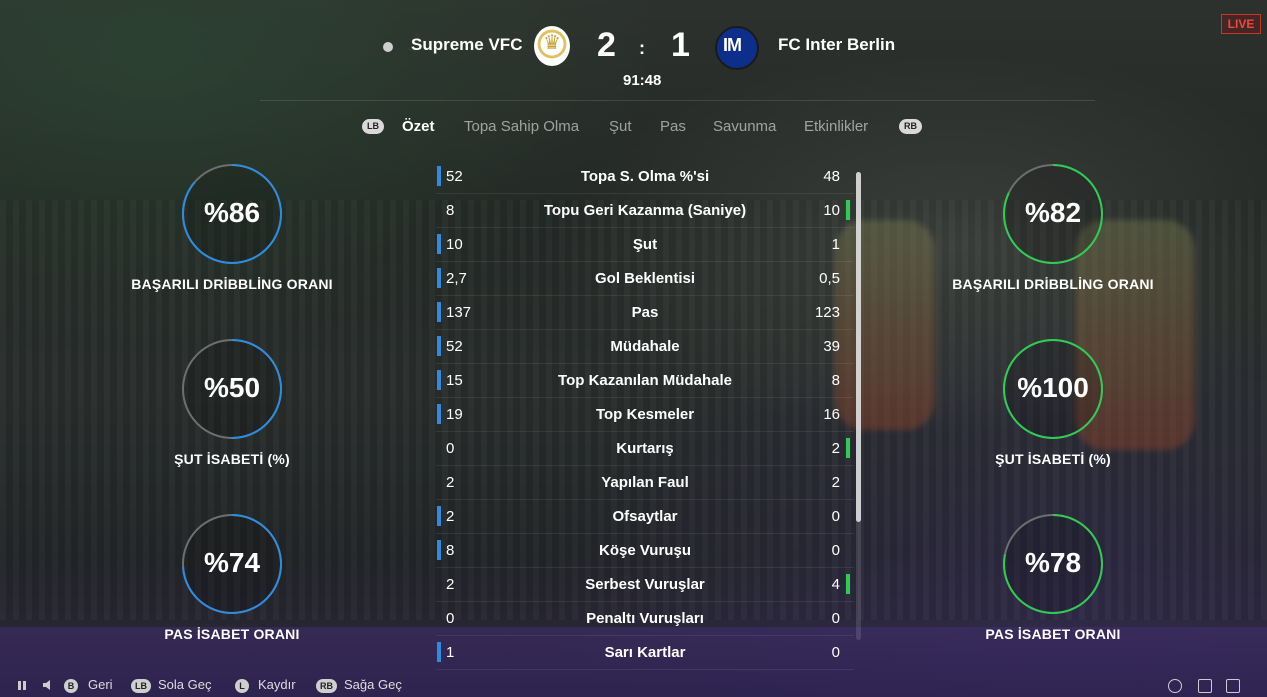 Image resolution: width=1267 pixels, height=697 pixels. What do you see at coordinates (22, 685) in the screenshot?
I see `pause-icon` at bounding box center [22, 685].